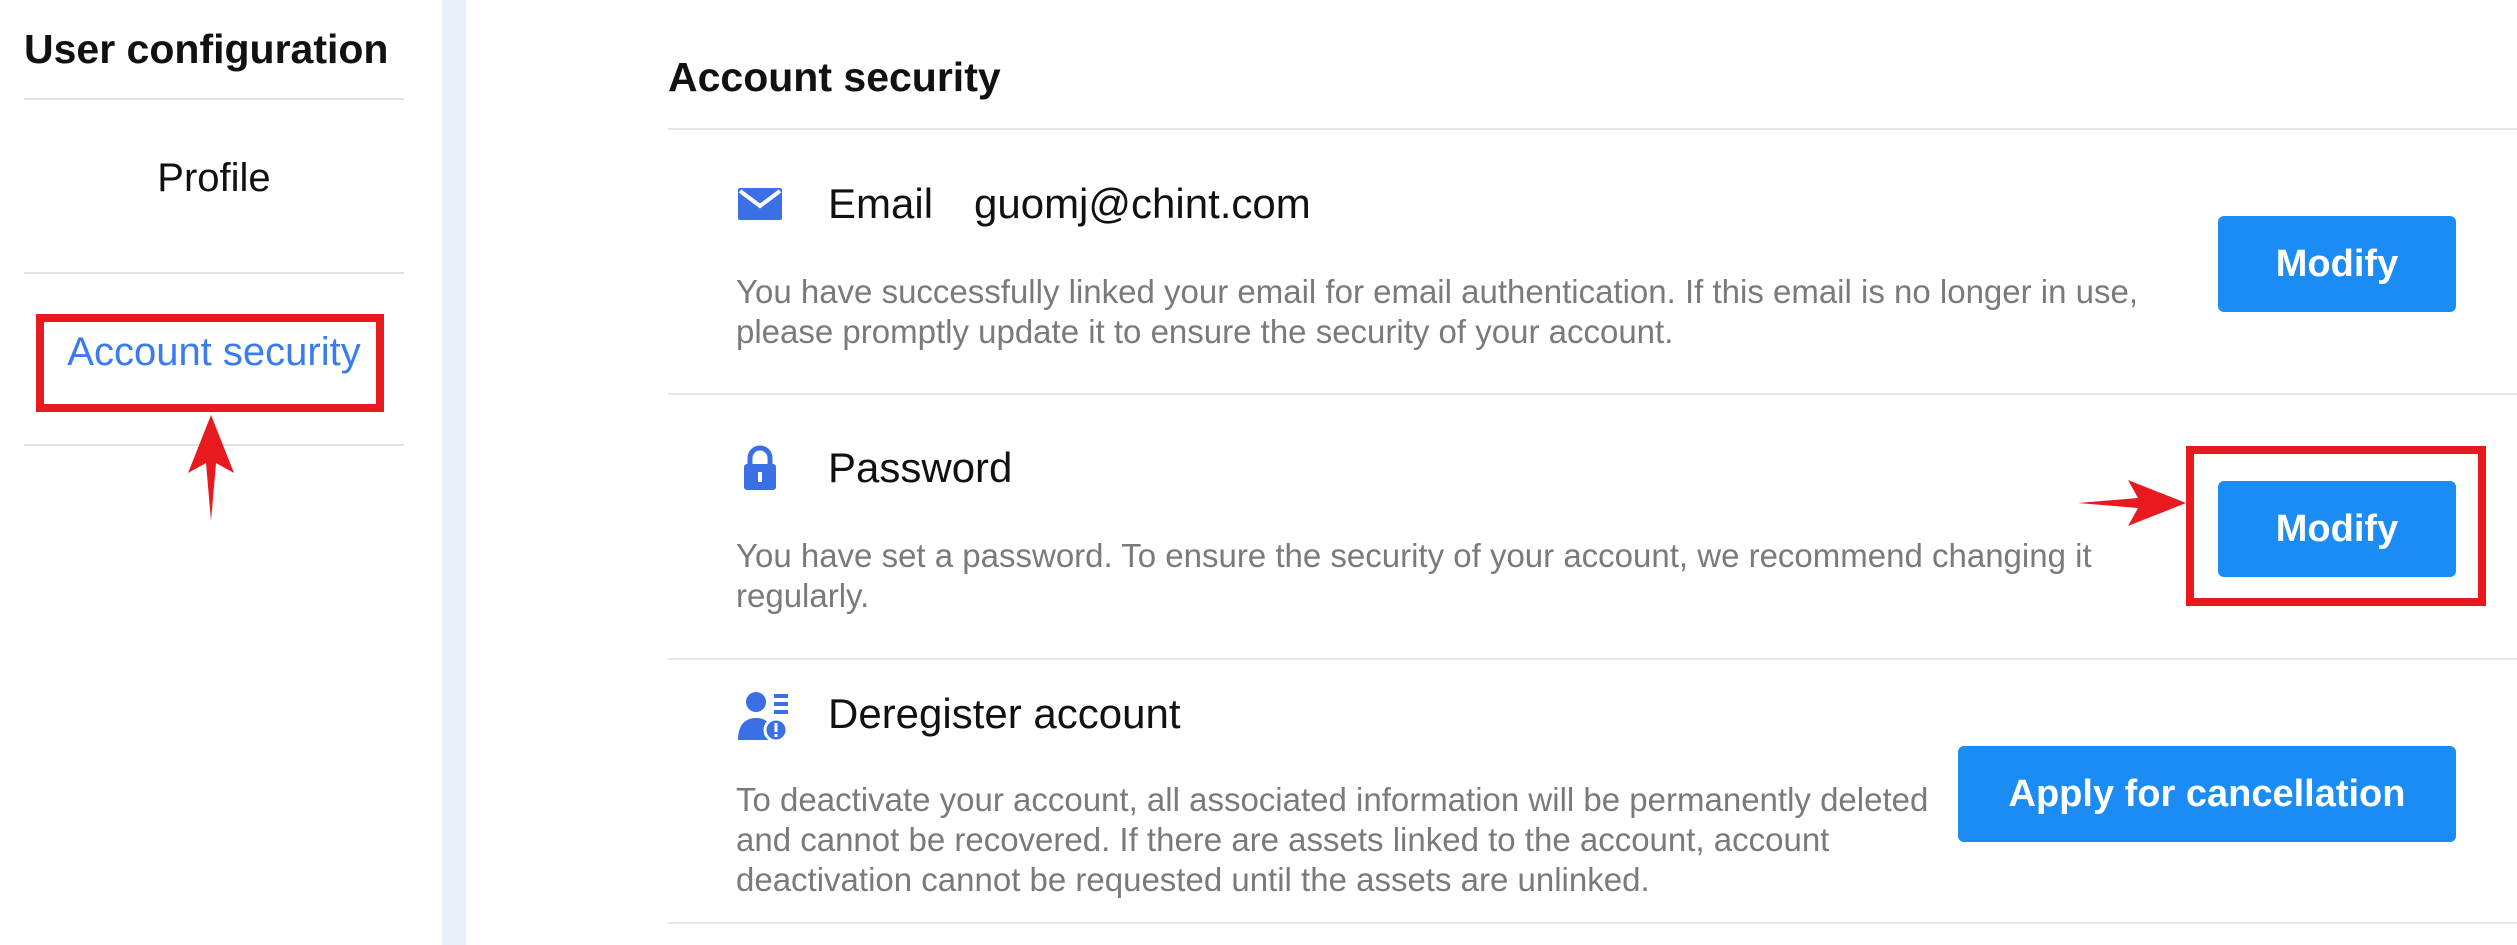 The image size is (2517, 945). Describe the element at coordinates (206, 49) in the screenshot. I see `sidebar-title: User configuration` at that location.